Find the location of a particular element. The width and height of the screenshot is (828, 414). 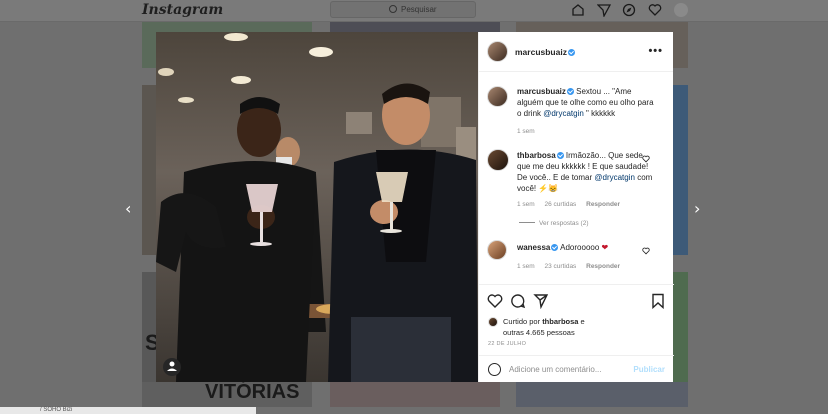

caption-meta: 1 sem is located at coordinates (530, 131).